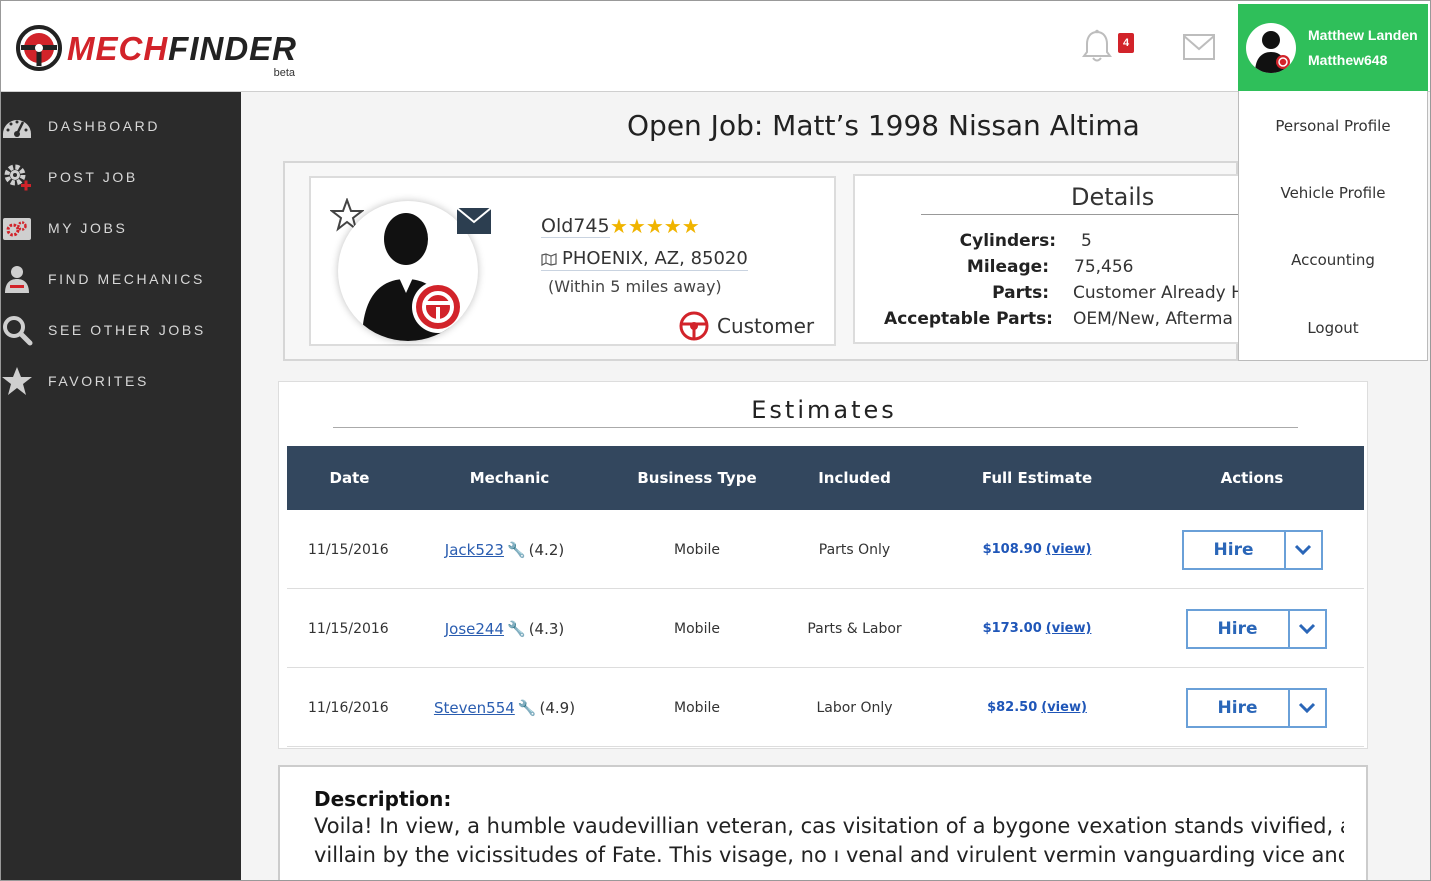 This screenshot has height=881, width=1431. Describe the element at coordinates (635, 286) in the screenshot. I see `poster-distance: (Within 5 miles away)` at that location.